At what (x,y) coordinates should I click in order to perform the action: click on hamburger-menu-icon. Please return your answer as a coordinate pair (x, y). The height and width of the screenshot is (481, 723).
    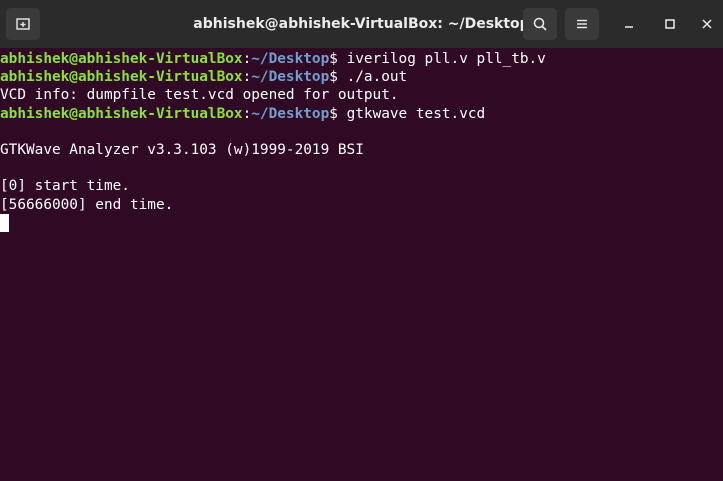
    Looking at the image, I should click on (582, 24).